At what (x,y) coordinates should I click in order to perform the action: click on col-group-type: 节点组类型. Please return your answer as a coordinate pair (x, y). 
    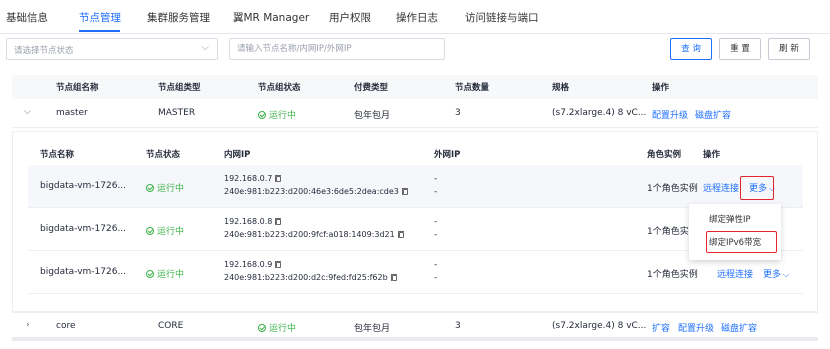
    Looking at the image, I should click on (179, 88).